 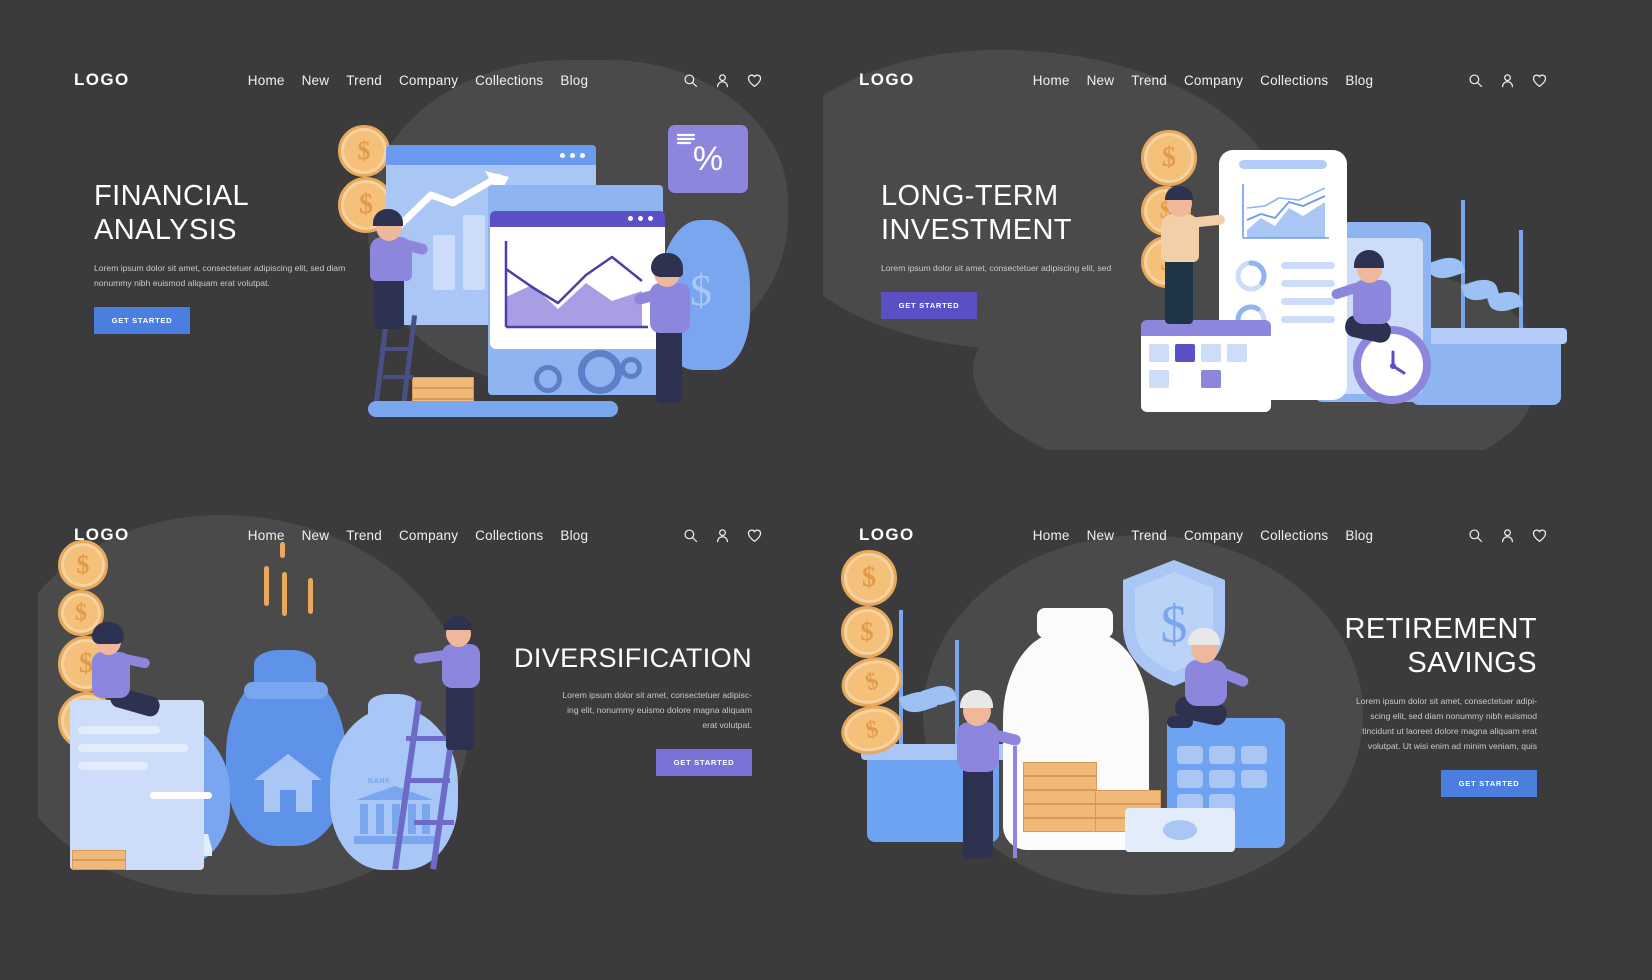 What do you see at coordinates (172, 213) in the screenshot?
I see `page-title: FINANCIAL ANALYSIS` at bounding box center [172, 213].